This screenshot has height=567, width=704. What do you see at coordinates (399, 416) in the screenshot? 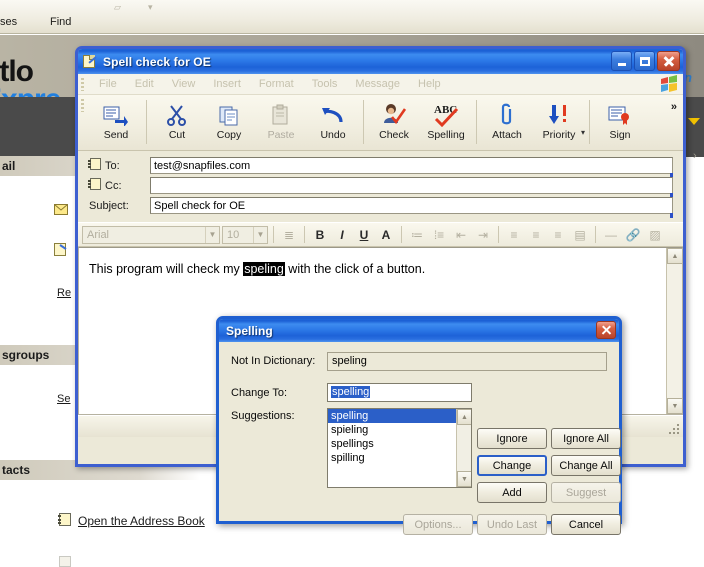
I see `list-item: spelling` at bounding box center [399, 416].